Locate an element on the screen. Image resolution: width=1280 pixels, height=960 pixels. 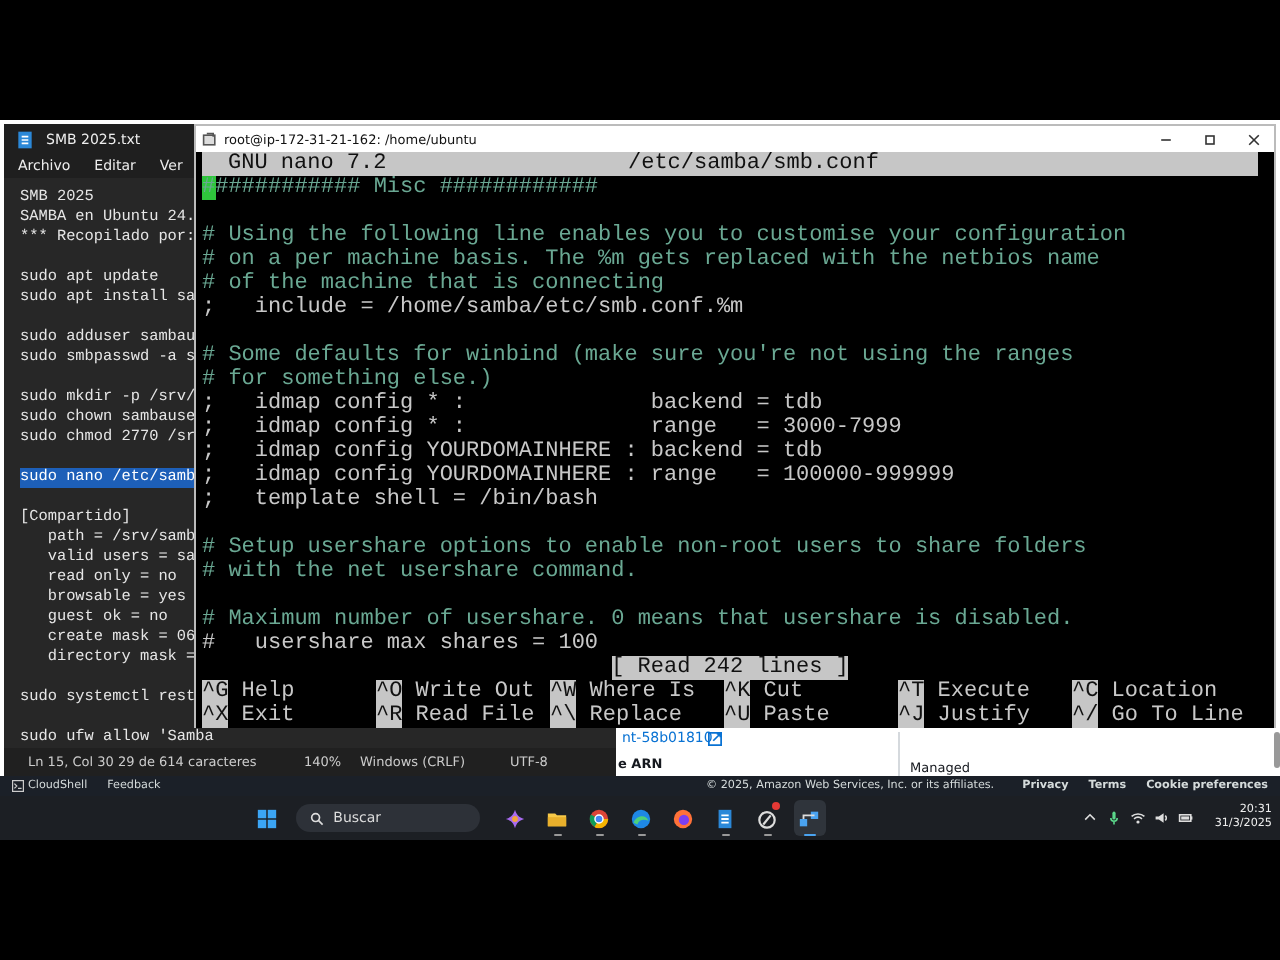
shortcut-label: Location is located at coordinates (1164, 692).